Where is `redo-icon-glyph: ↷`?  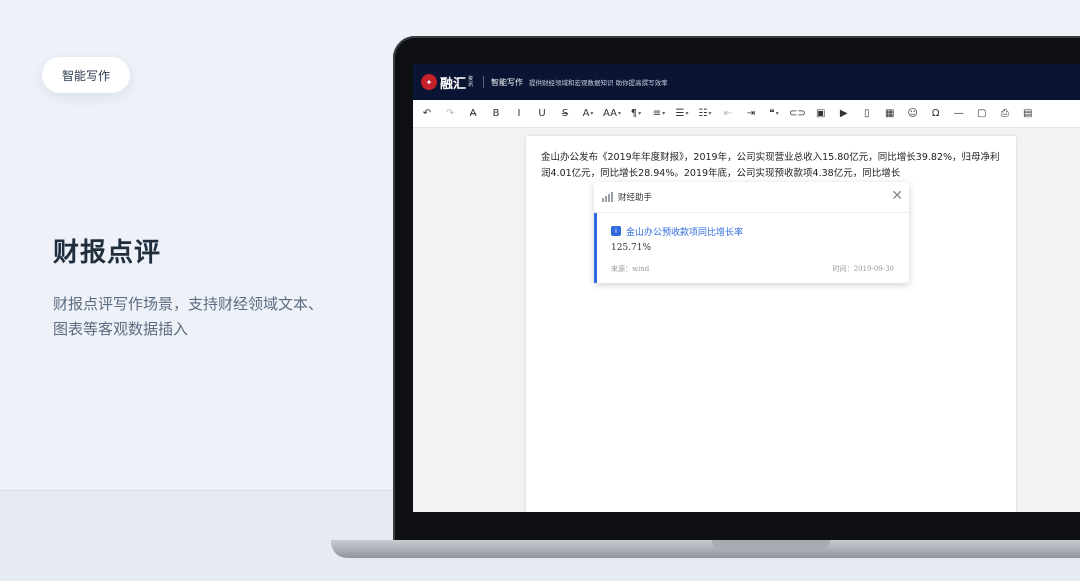
redo-icon-glyph: ↷ is located at coordinates (450, 113).